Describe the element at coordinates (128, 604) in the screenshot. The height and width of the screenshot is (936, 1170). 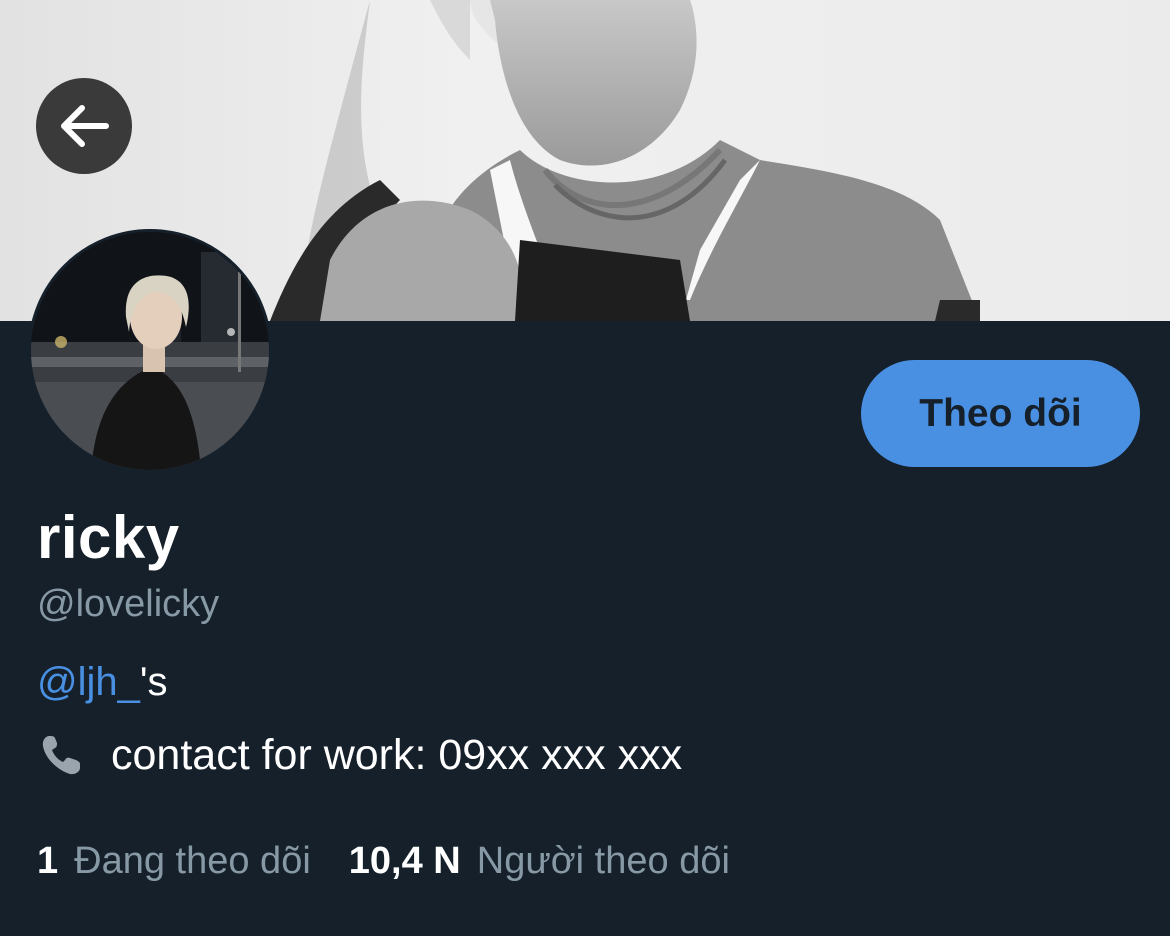
I see `username-handle: @lovelicky` at that location.